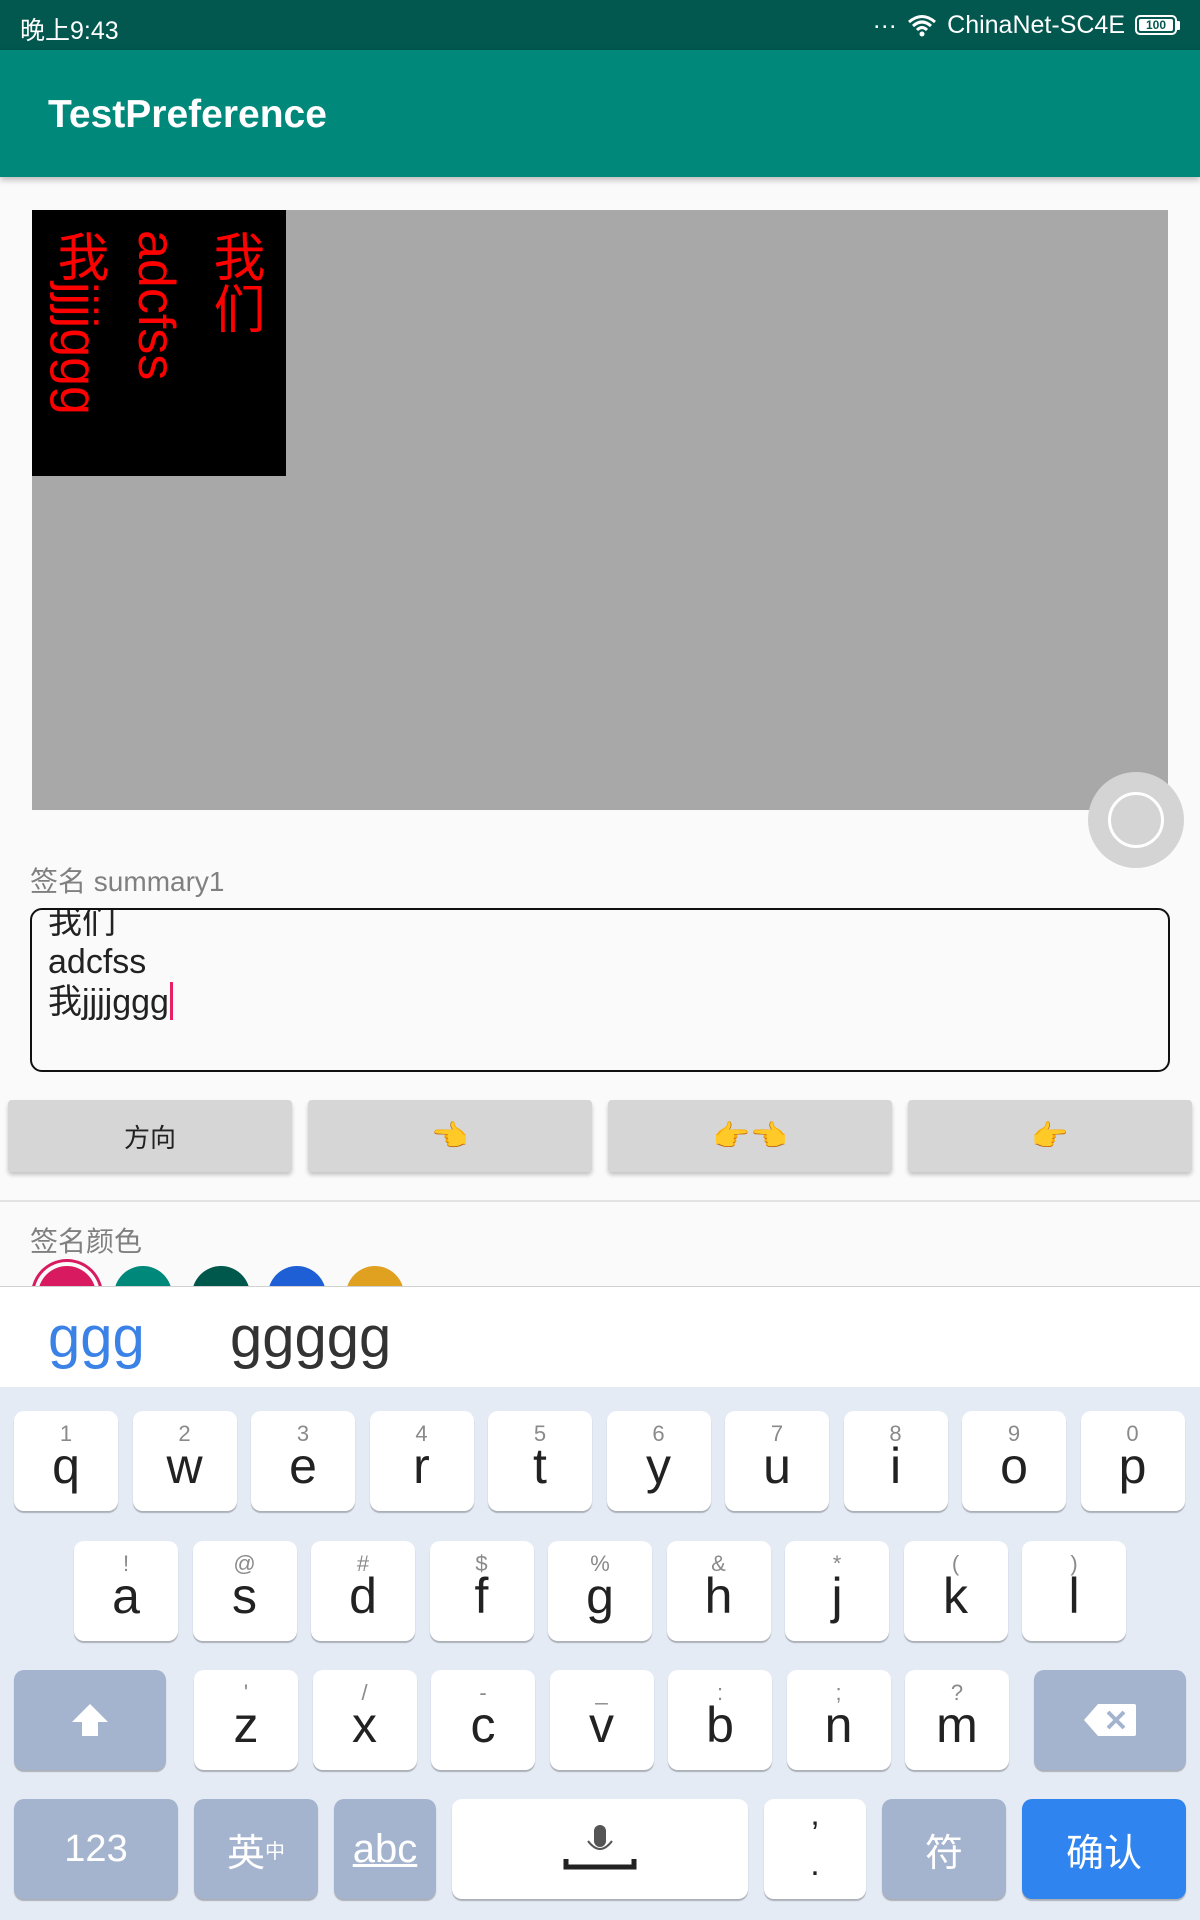 Image resolution: width=1200 pixels, height=1920 pixels. I want to click on confirm-key: 确认, so click(1104, 1849).